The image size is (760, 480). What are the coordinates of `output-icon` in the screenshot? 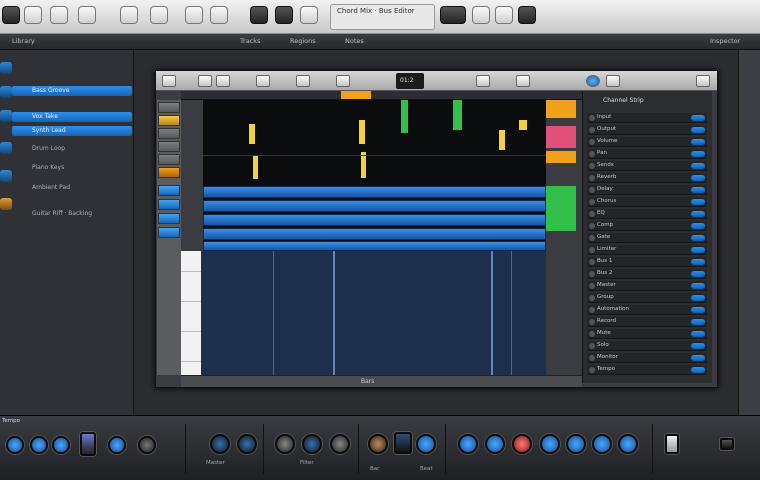 It's located at (727, 444).